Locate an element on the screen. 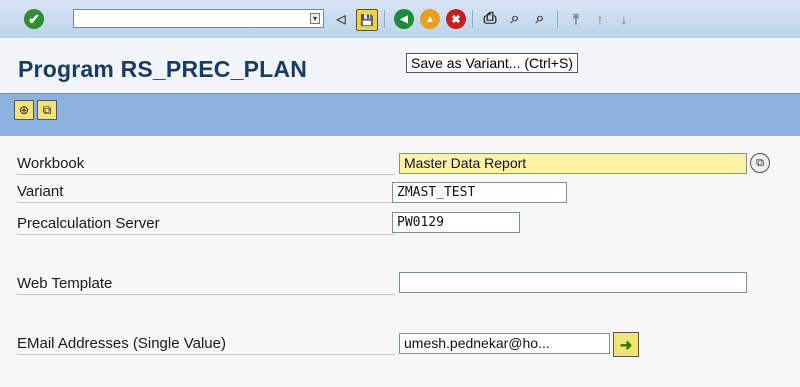 This screenshot has height=387, width=800. web-template-label: Web Template is located at coordinates (206, 284).